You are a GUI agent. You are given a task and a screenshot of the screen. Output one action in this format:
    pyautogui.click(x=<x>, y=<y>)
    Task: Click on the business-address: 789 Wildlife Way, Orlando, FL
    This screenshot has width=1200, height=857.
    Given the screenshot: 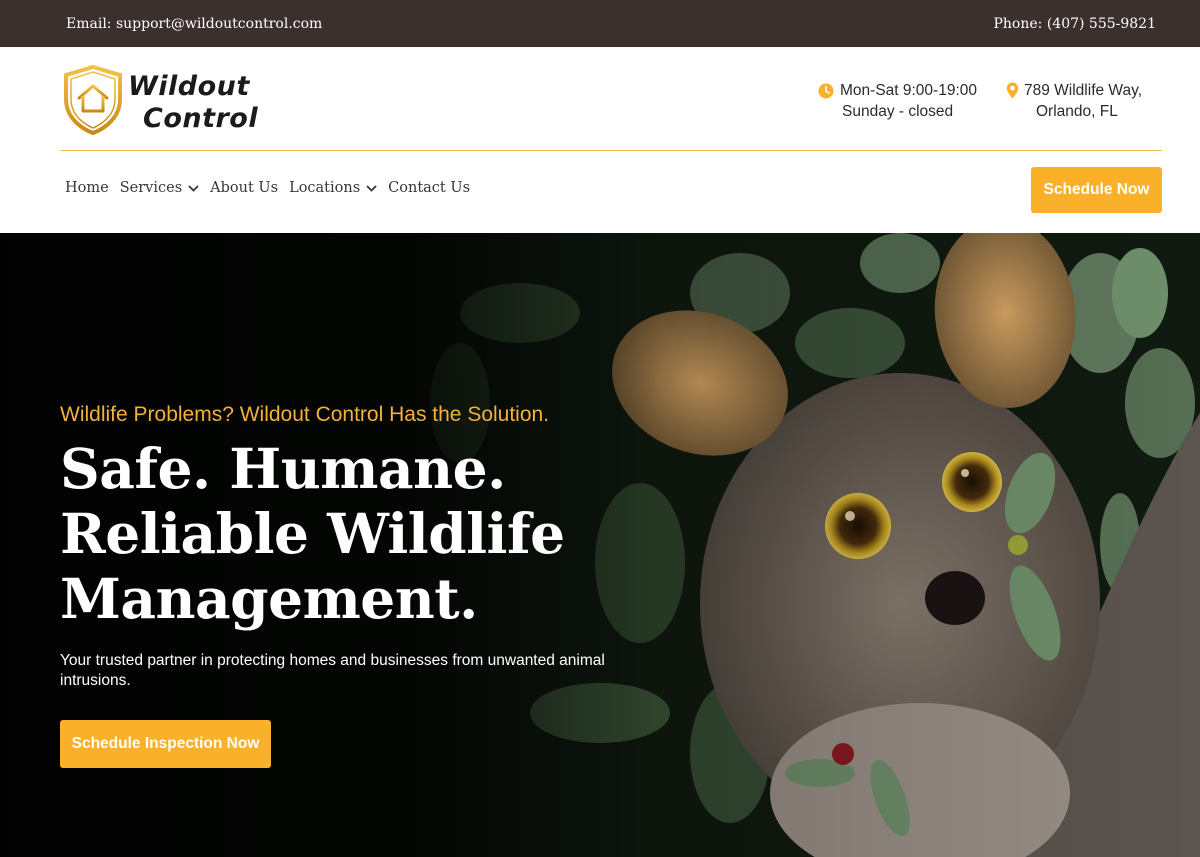 What is the action you would take?
    pyautogui.click(x=1086, y=101)
    